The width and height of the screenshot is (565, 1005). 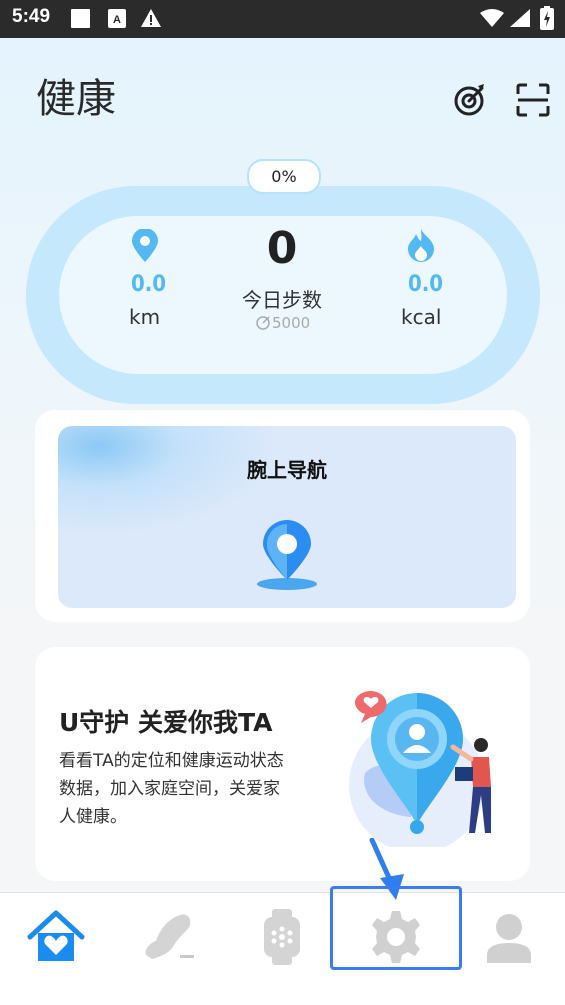 What do you see at coordinates (396, 928) in the screenshot?
I see `annotation-highlight-box` at bounding box center [396, 928].